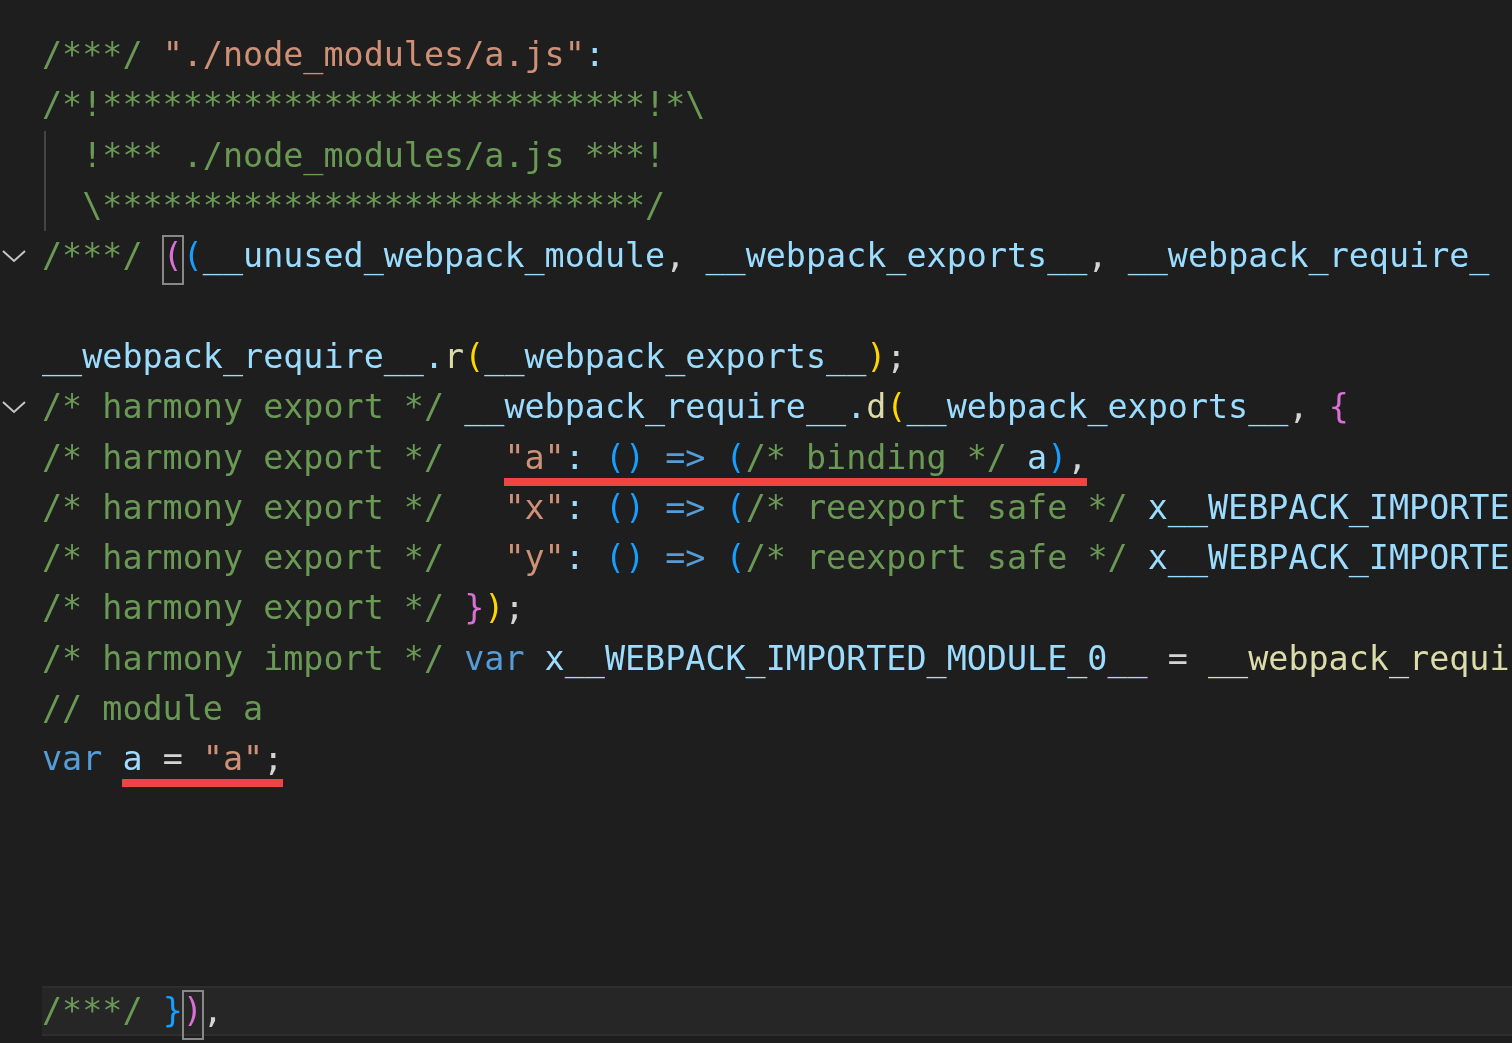  I want to click on code-line: !*** ./node_modules/a.js ***!, so click(374, 156).